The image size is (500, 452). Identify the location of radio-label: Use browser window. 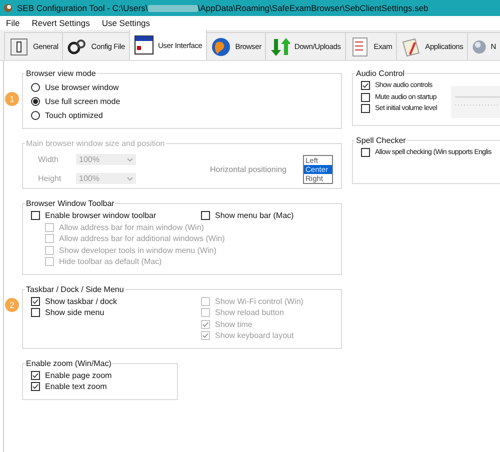
(82, 87).